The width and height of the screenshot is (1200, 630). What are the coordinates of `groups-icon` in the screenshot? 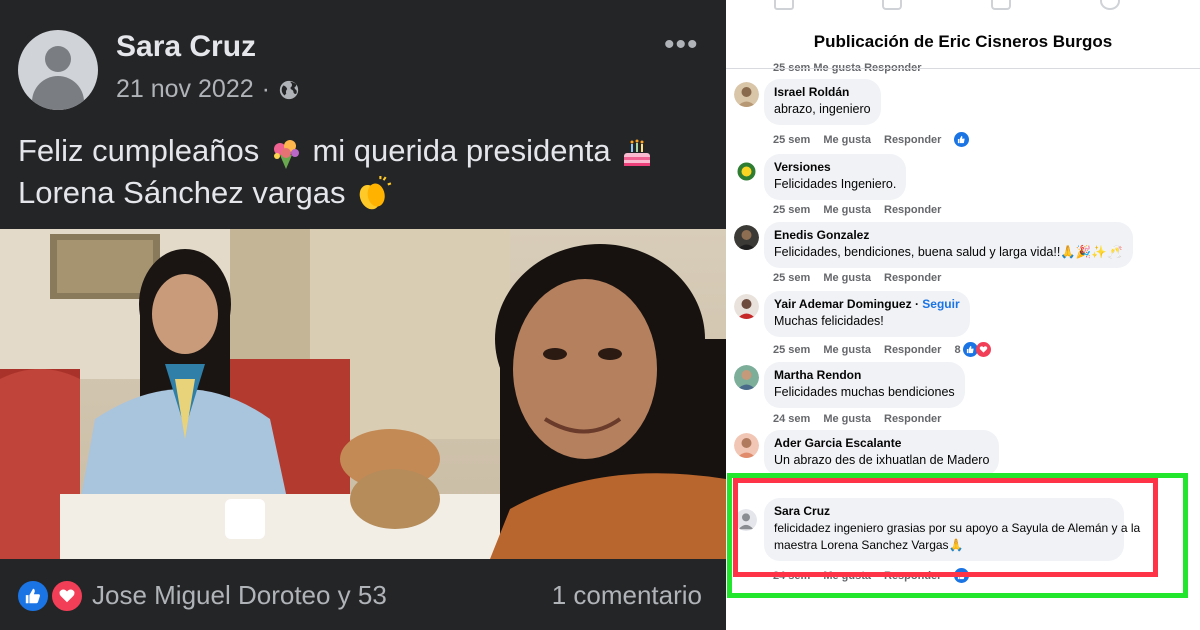 It's located at (1110, 5).